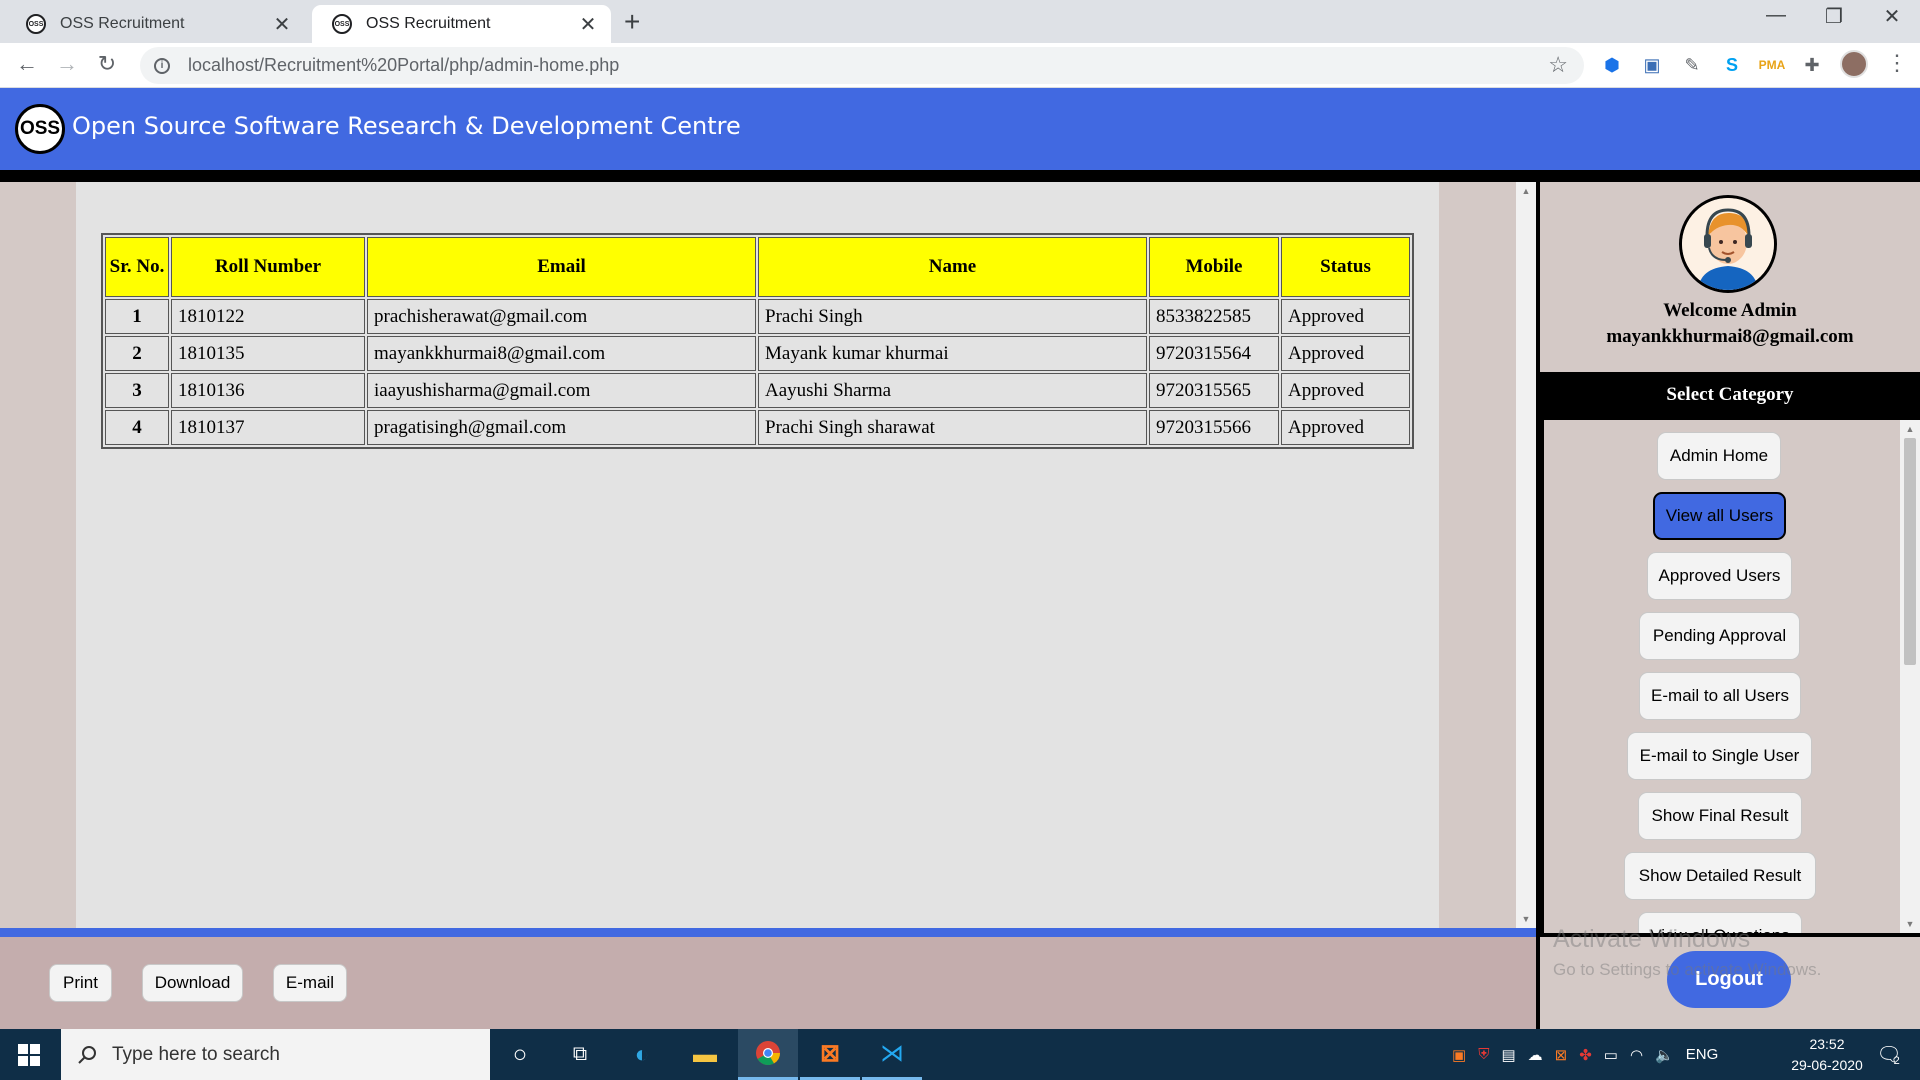 The image size is (1920, 1080). Describe the element at coordinates (1612, 65) in the screenshot. I see `extension-cube-icon: ⬢` at that location.